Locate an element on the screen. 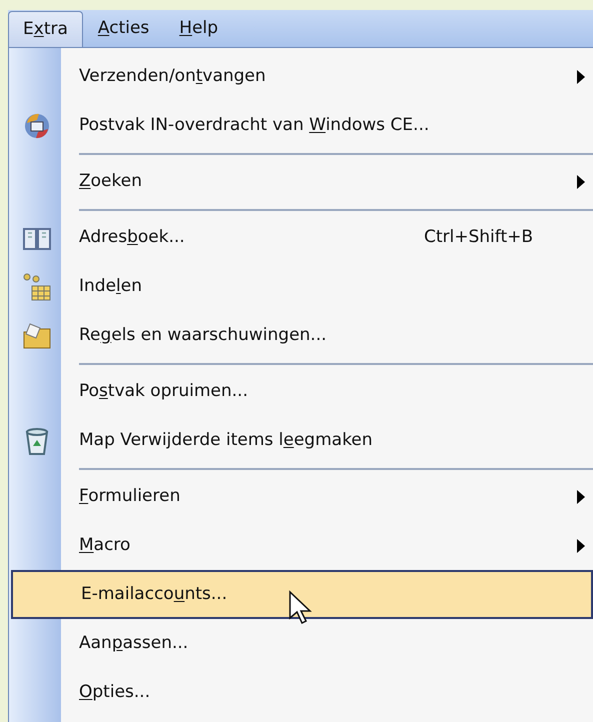 The height and width of the screenshot is (722, 593). menu-item: Map Verwijderde items leegmaken is located at coordinates (301, 440).